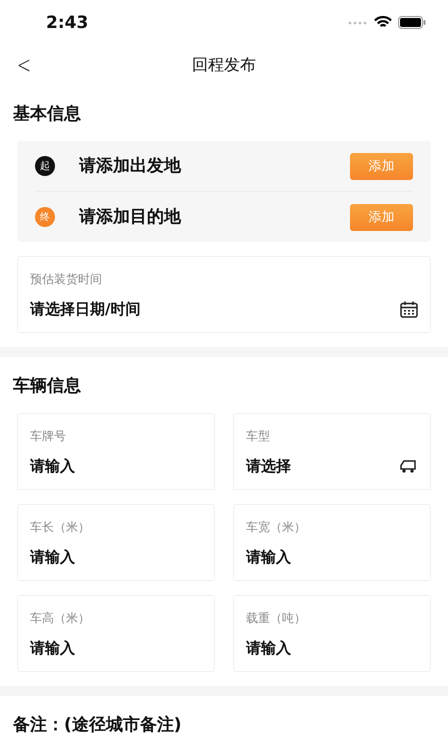 This screenshot has height=749, width=448. Describe the element at coordinates (224, 294) in the screenshot. I see `form-field: 预估装货时间 请选择日期/时间` at that location.